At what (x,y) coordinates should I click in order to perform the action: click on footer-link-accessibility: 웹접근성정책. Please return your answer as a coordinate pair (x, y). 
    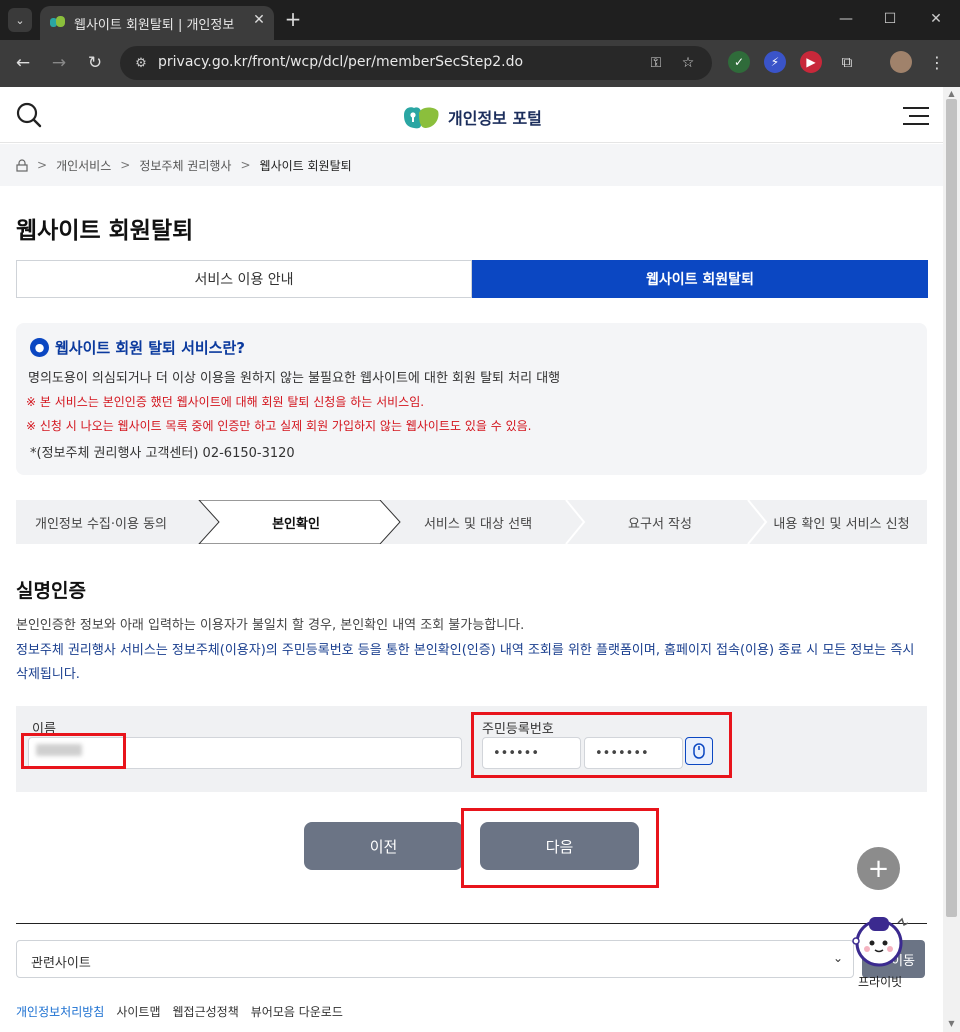
    Looking at the image, I should click on (206, 1011).